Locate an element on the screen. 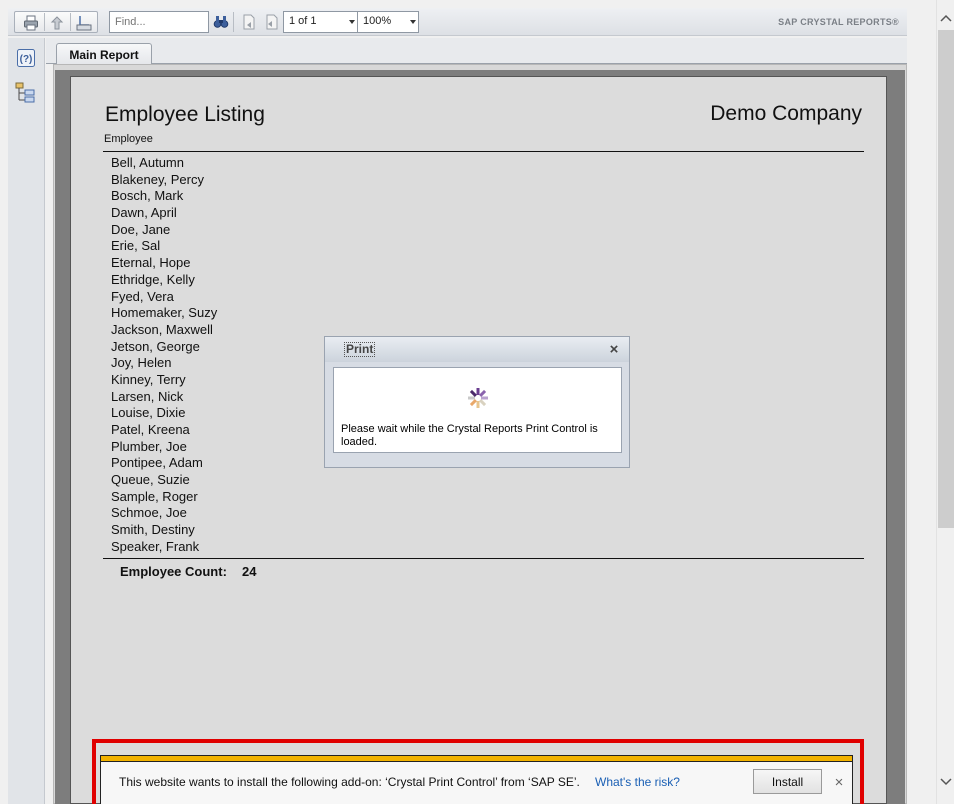 The height and width of the screenshot is (804, 954). chevron-up-icon is located at coordinates (945, 18).